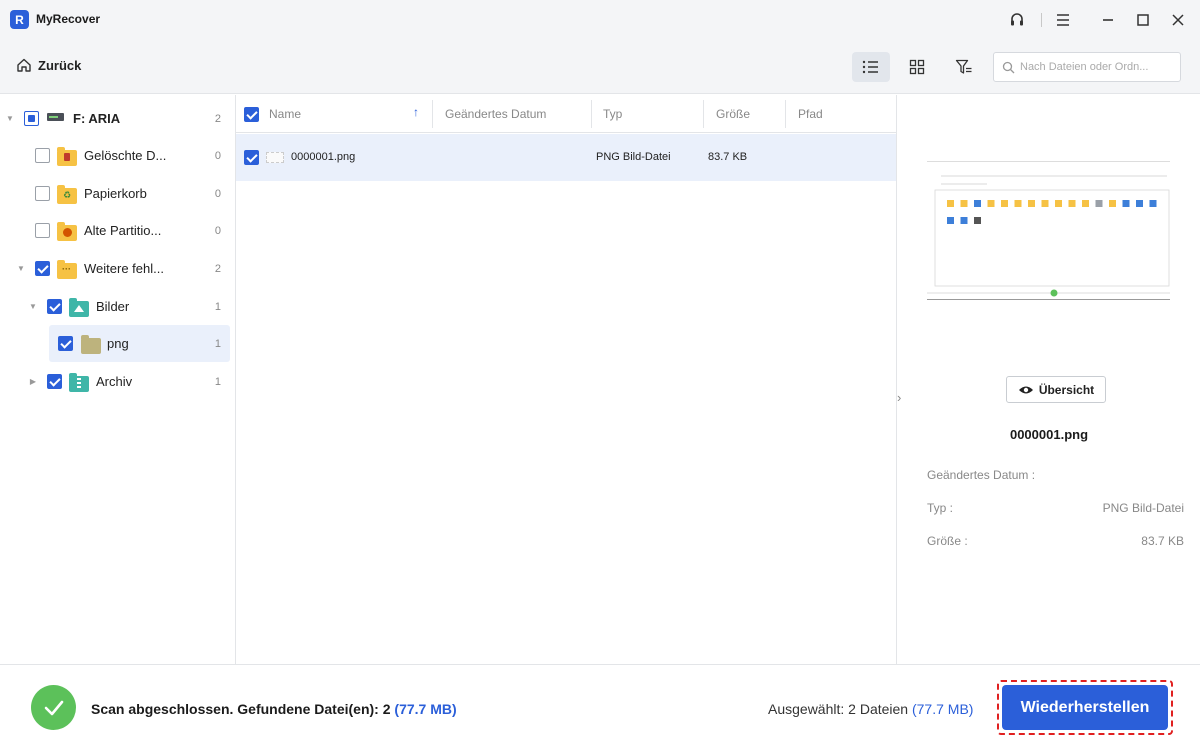 The height and width of the screenshot is (750, 1200). Describe the element at coordinates (942, 709) in the screenshot. I see `selection-size: (77.7 MB)` at that location.